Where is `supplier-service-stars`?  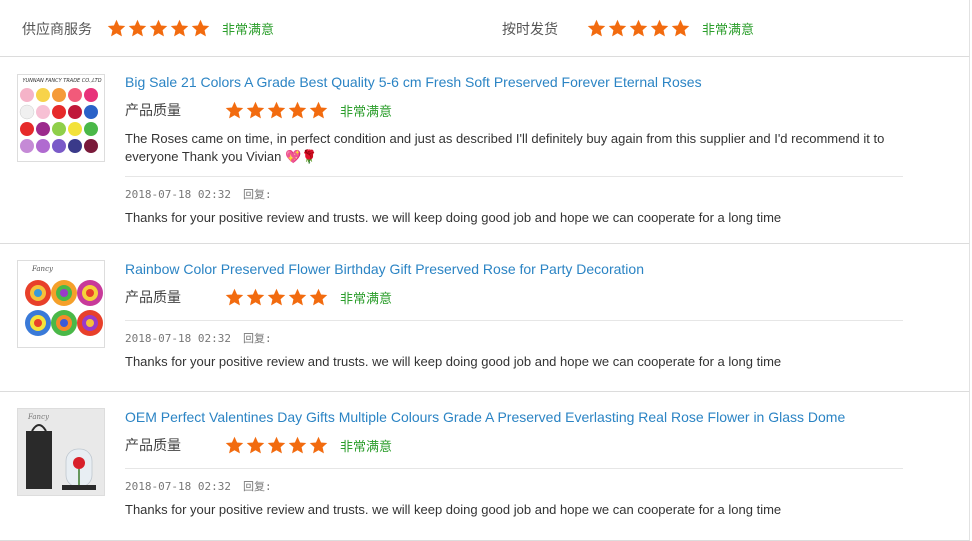 supplier-service-stars is located at coordinates (159, 28).